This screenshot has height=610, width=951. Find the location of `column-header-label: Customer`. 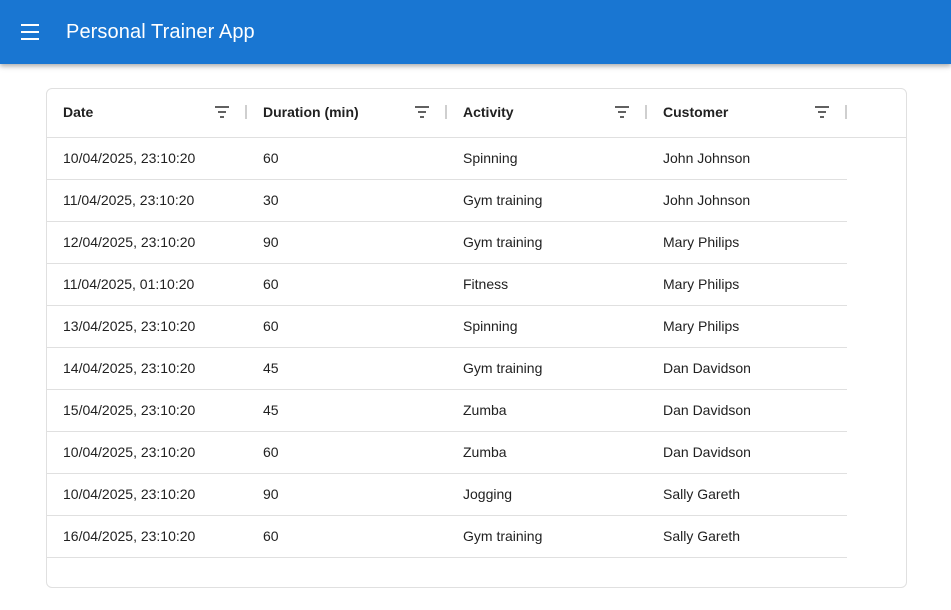

column-header-label: Customer is located at coordinates (696, 112).